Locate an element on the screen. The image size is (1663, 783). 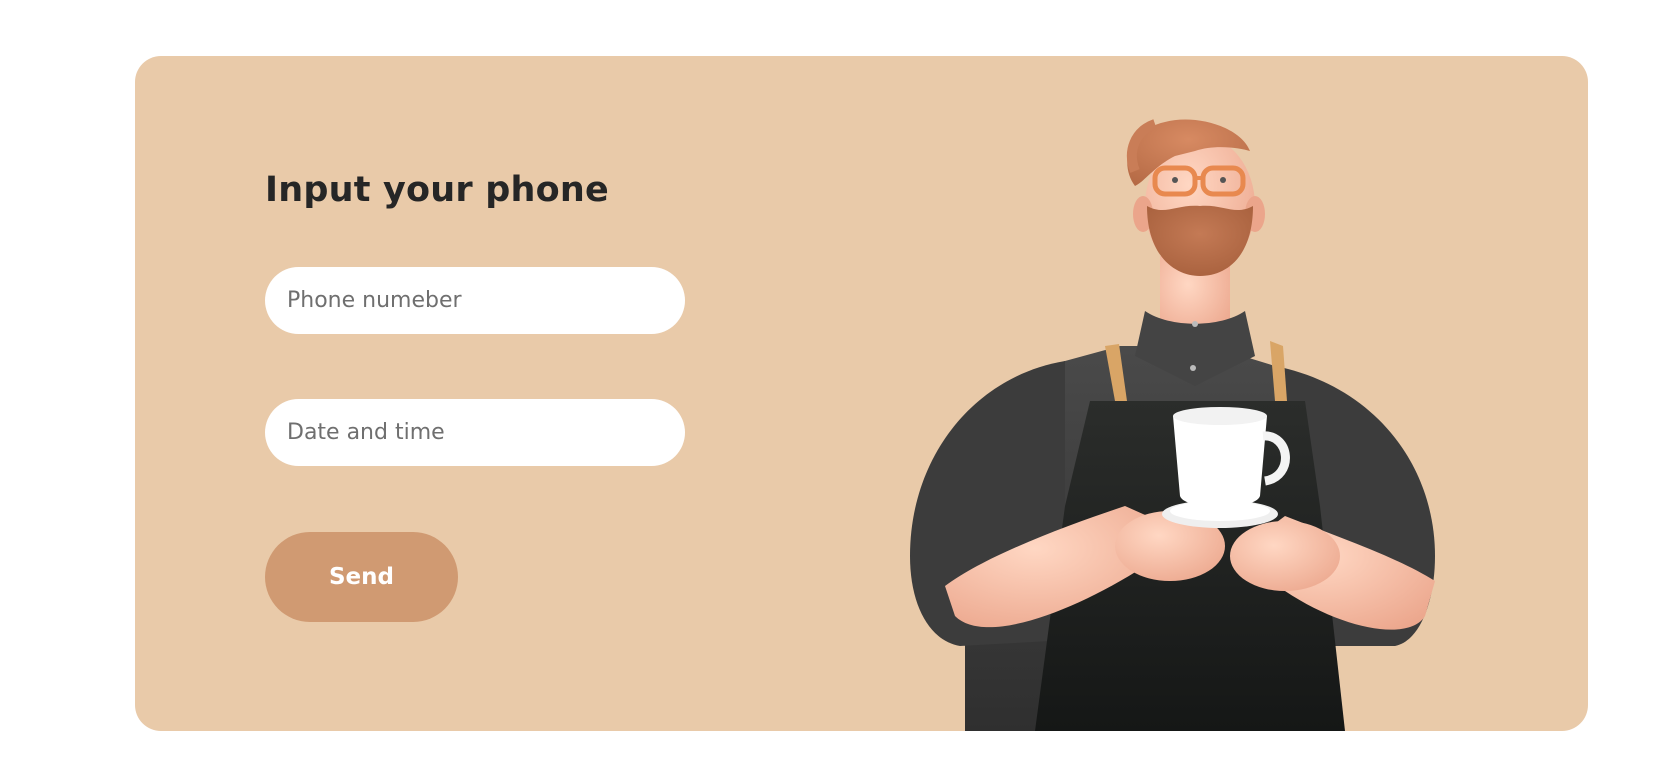
send-button: Send is located at coordinates (361, 577).